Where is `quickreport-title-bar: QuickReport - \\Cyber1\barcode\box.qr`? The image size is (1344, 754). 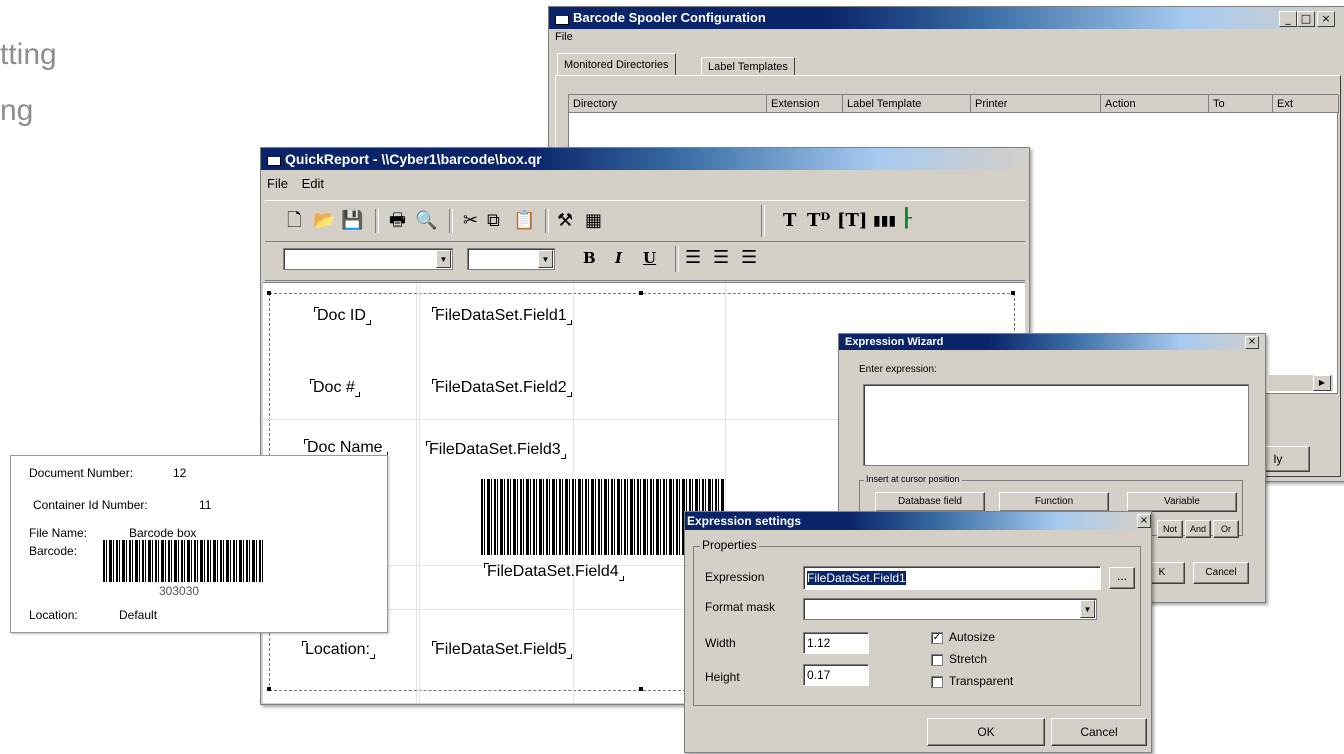
quickreport-title-bar: QuickReport - \\Cyber1\barcode\box.qr is located at coordinates (645, 159).